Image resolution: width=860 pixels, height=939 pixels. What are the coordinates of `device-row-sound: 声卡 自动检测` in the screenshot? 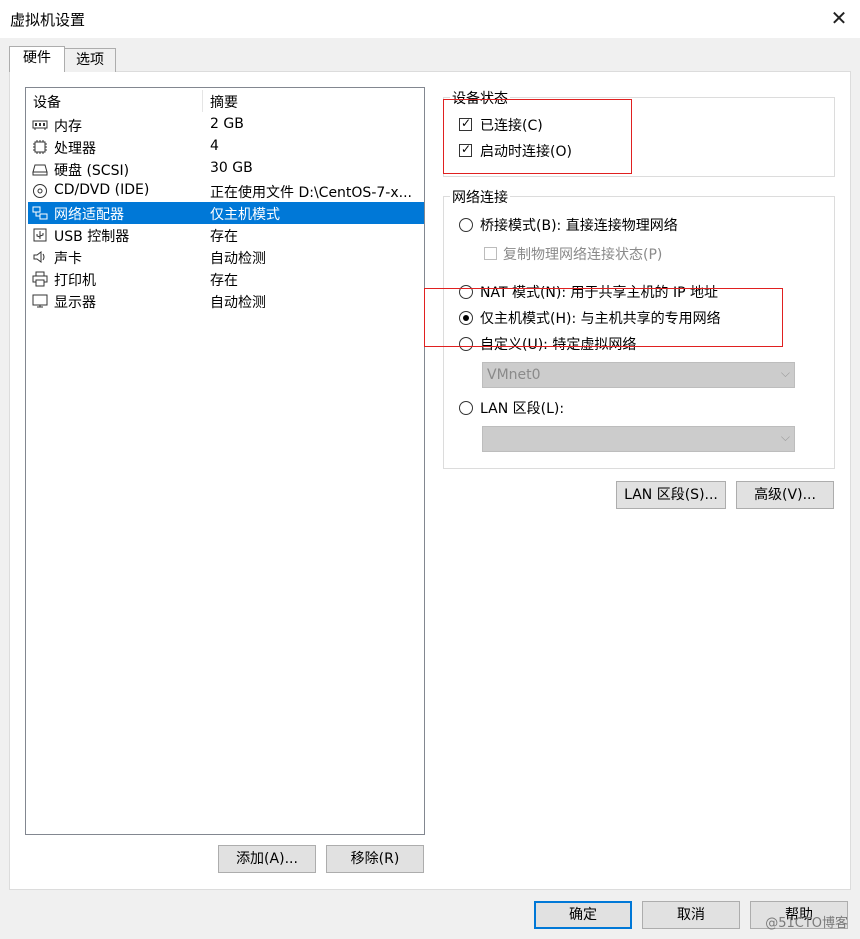 It's located at (226, 257).